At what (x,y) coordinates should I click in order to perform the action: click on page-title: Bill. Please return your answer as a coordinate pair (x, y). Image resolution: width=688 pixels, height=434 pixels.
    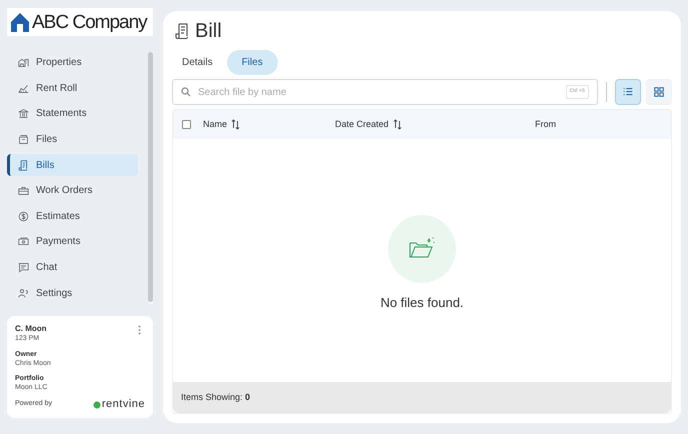
    Looking at the image, I should click on (208, 31).